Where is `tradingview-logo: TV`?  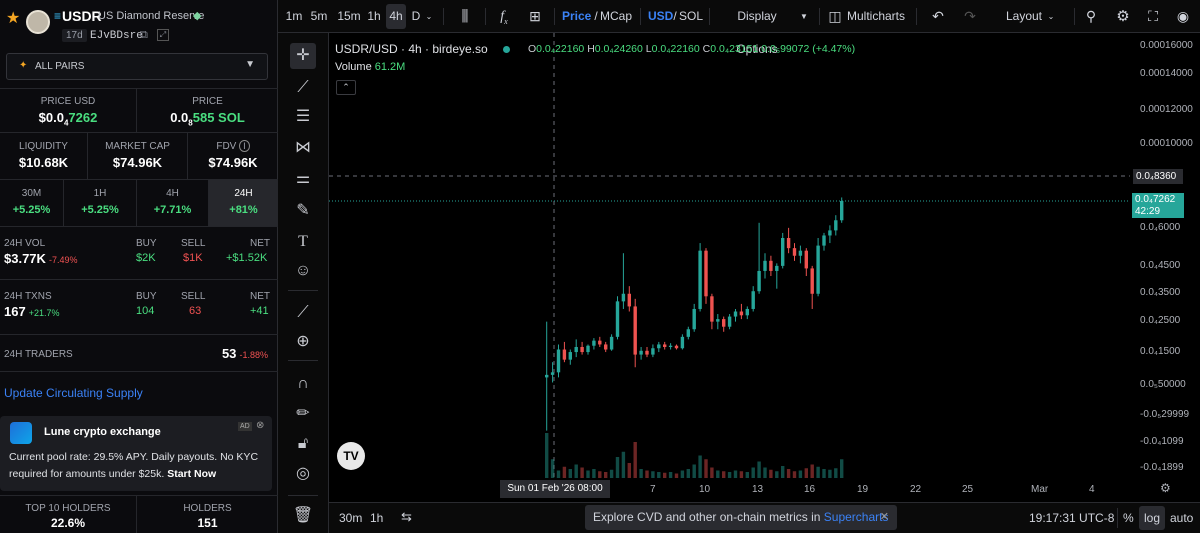 tradingview-logo: TV is located at coordinates (351, 456).